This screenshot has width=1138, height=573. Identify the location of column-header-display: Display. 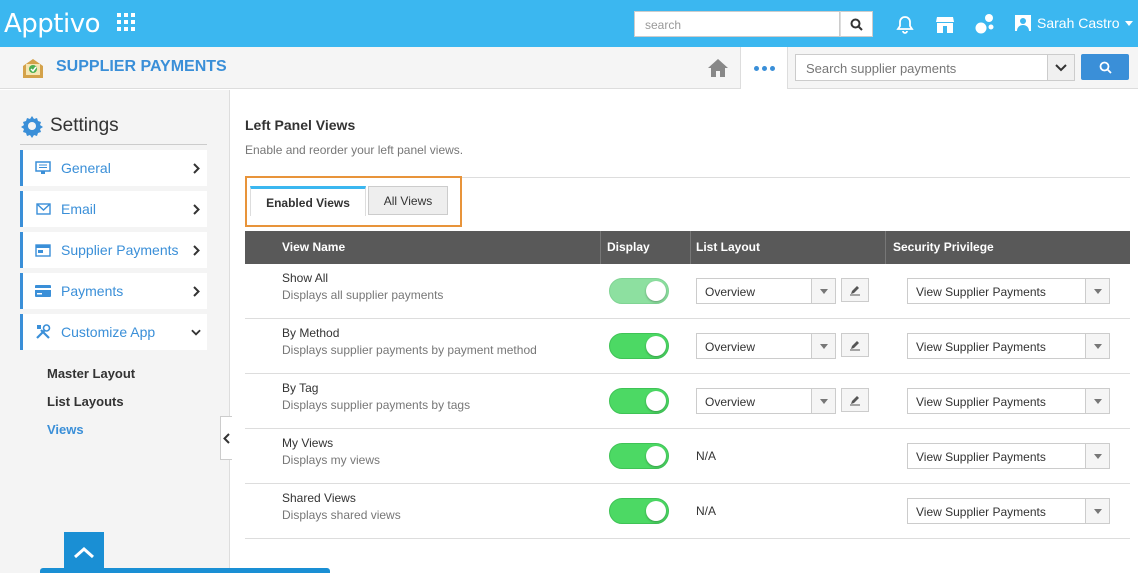
(628, 247).